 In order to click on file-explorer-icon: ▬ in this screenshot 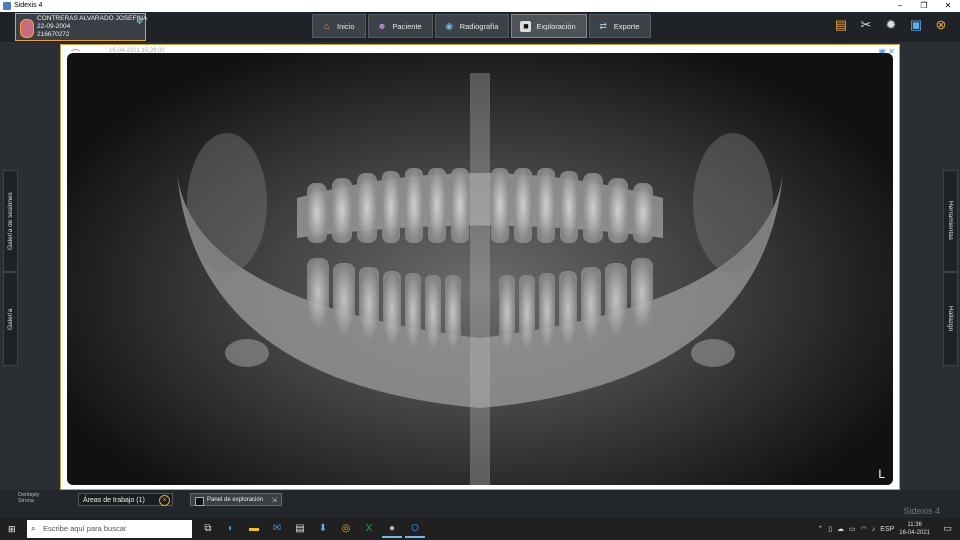, I will do `click(254, 529)`.